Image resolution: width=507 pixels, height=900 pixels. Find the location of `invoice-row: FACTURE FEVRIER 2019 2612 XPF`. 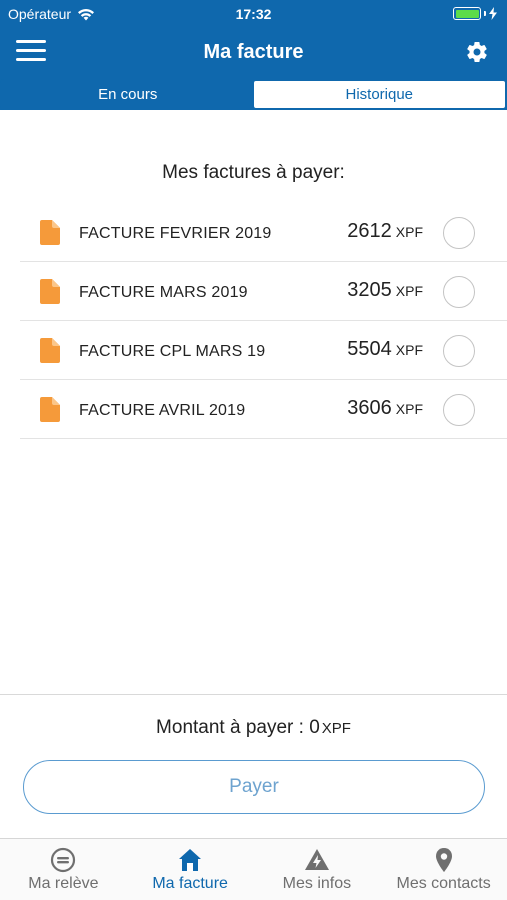

invoice-row: FACTURE FEVRIER 2019 2612 XPF is located at coordinates (263, 232).